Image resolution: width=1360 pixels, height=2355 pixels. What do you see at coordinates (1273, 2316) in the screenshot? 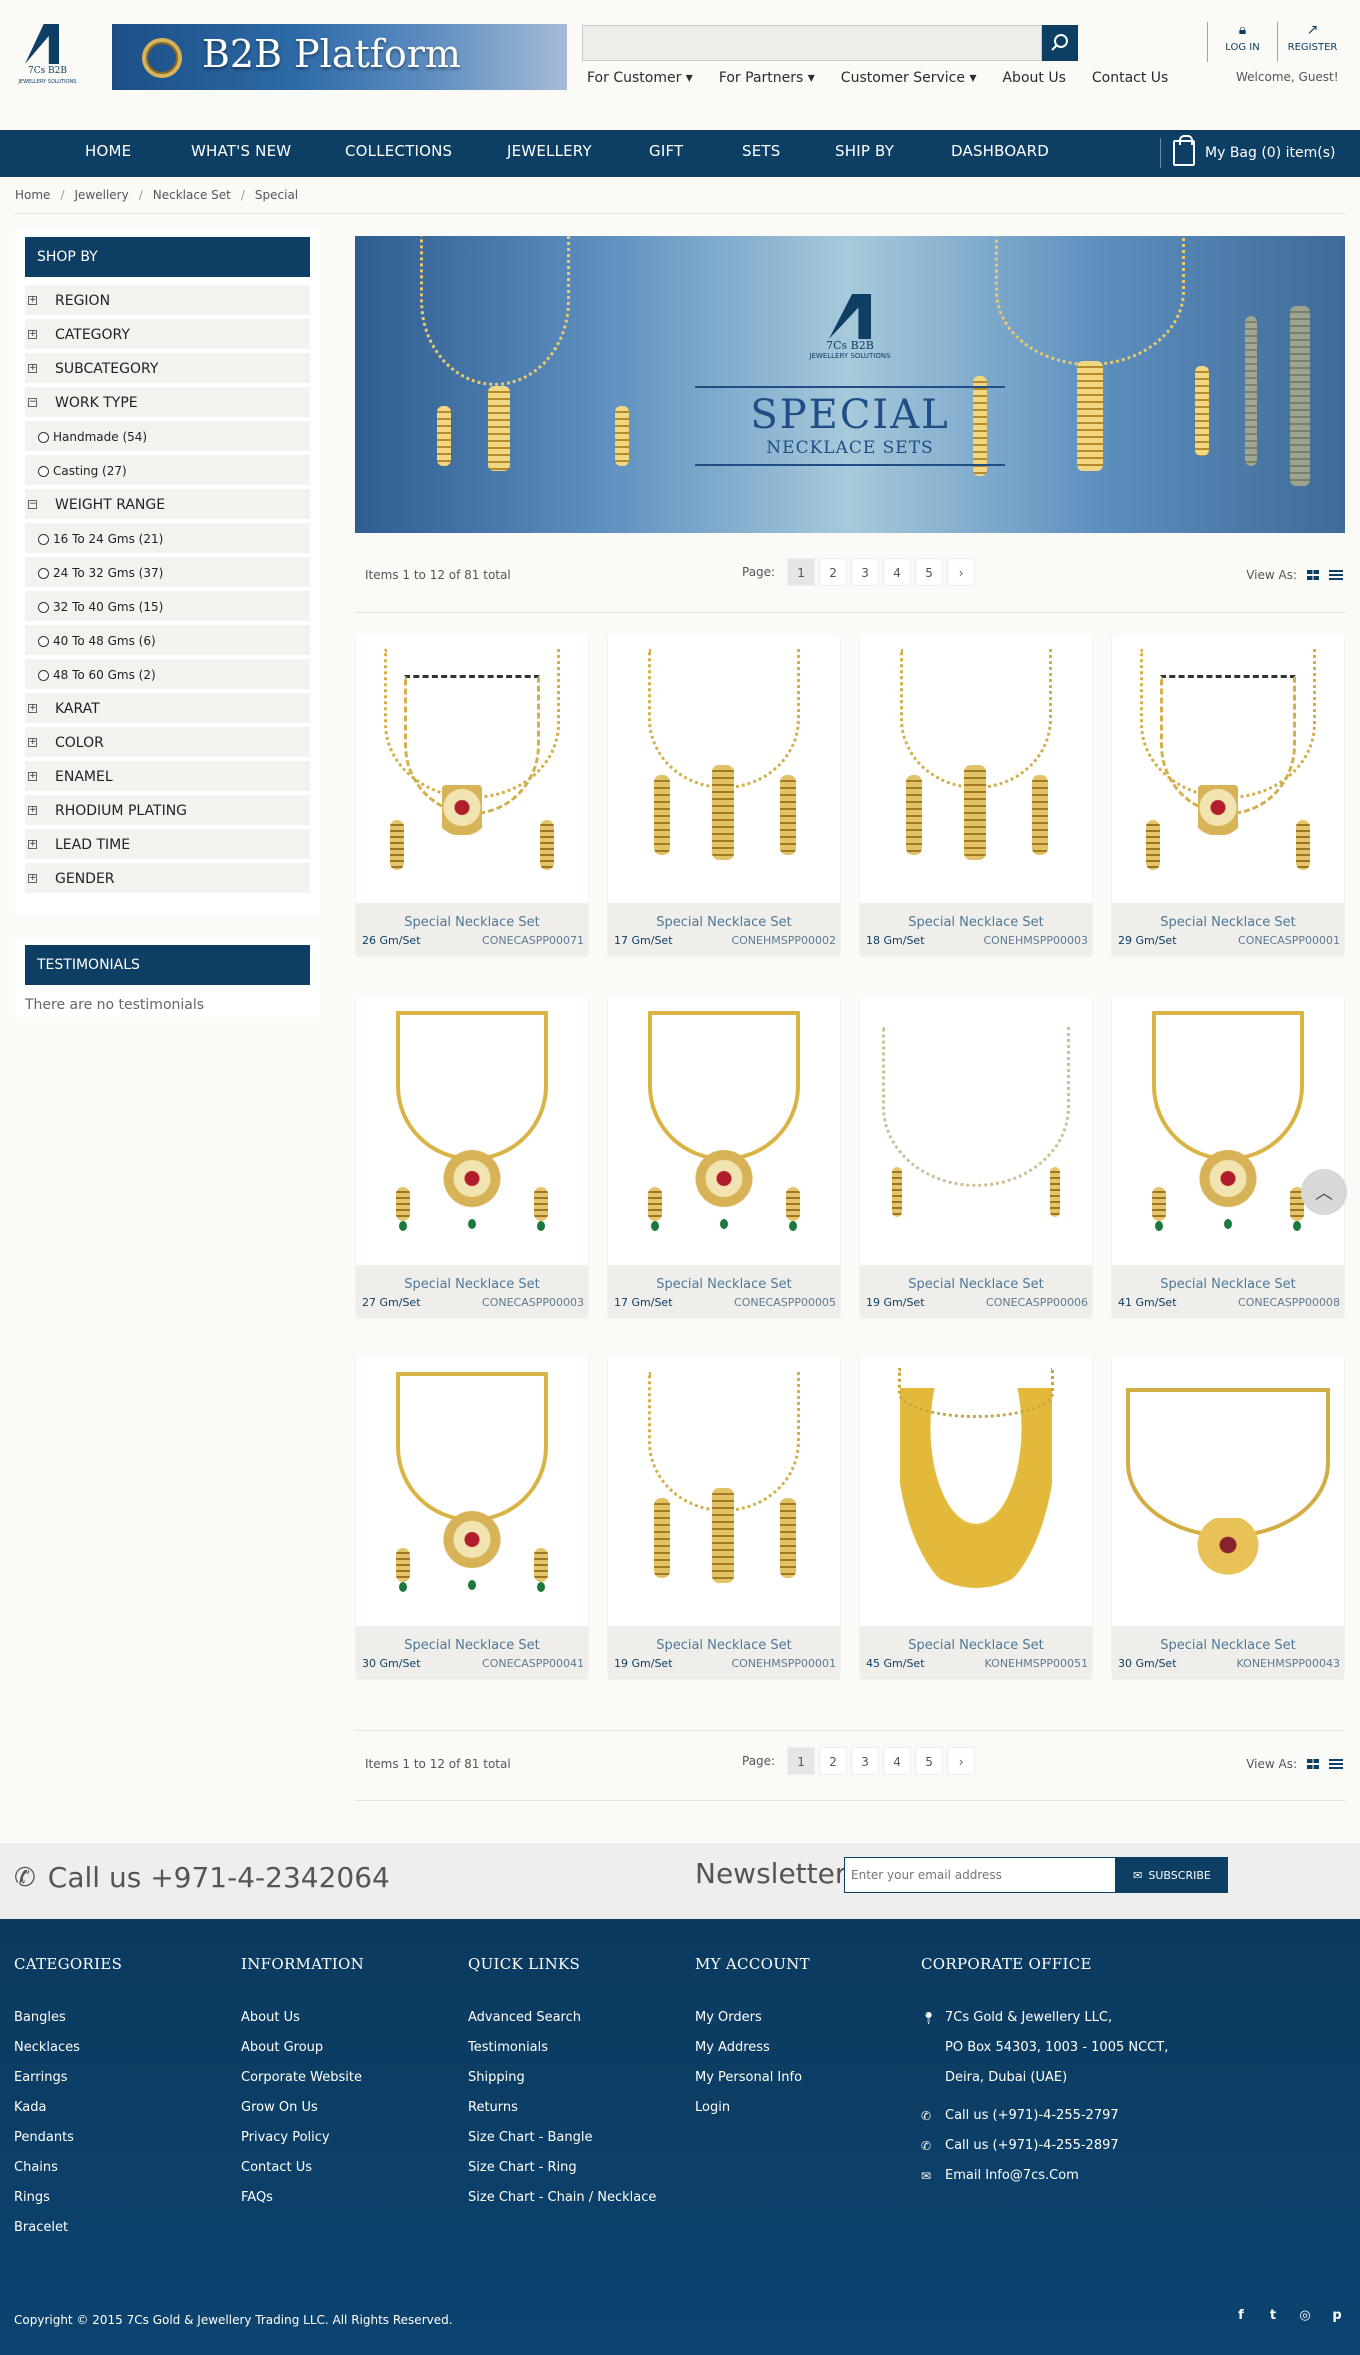
I see `twitter-icon: t` at bounding box center [1273, 2316].